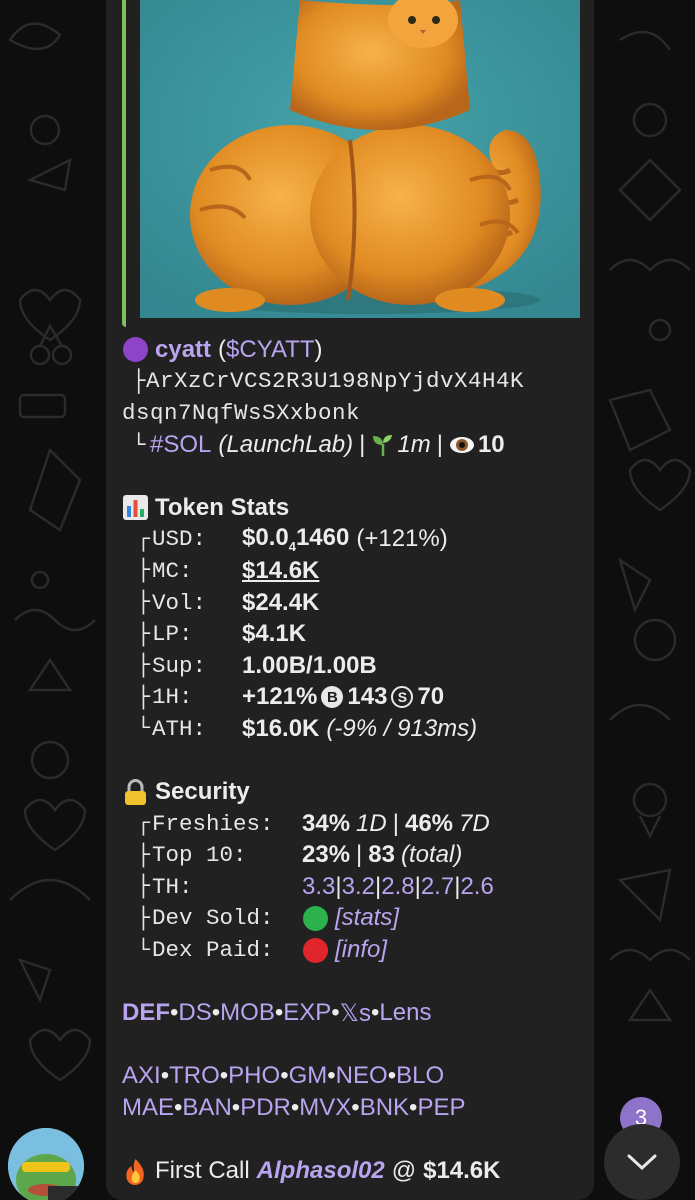  I want to click on ath-note: (-9% / 913ms), so click(402, 728).